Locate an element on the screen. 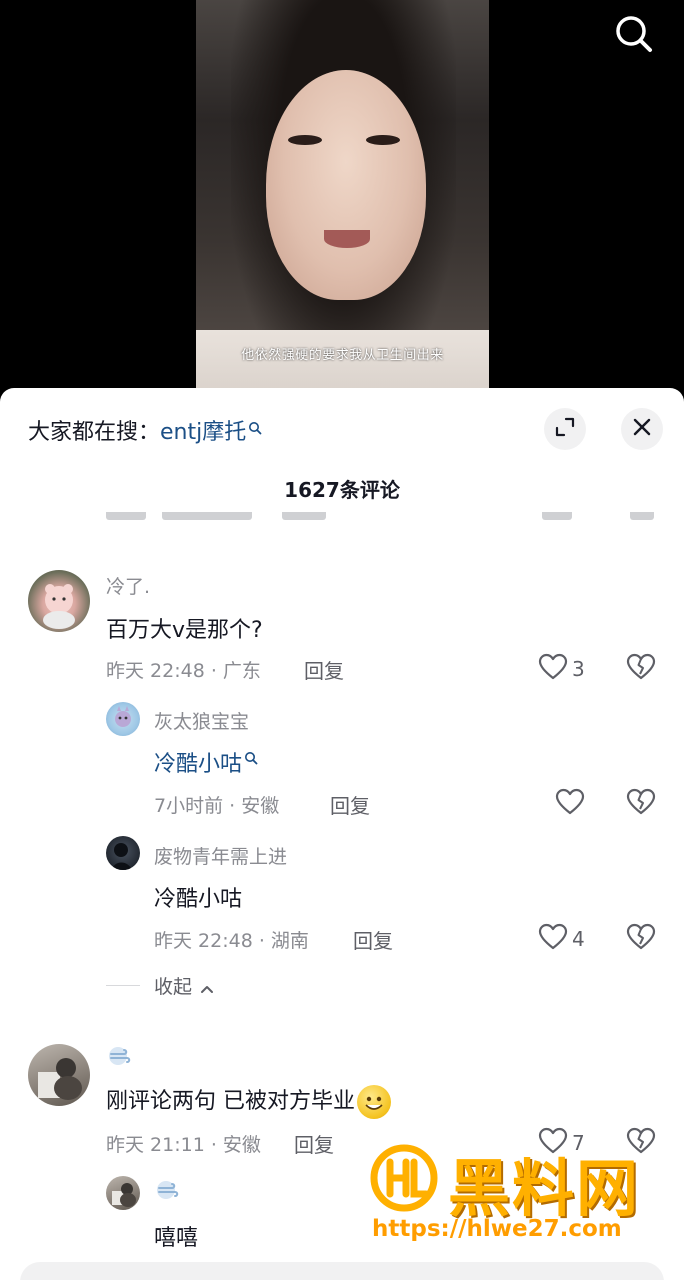  watermark-logo is located at coordinates (404, 1178).